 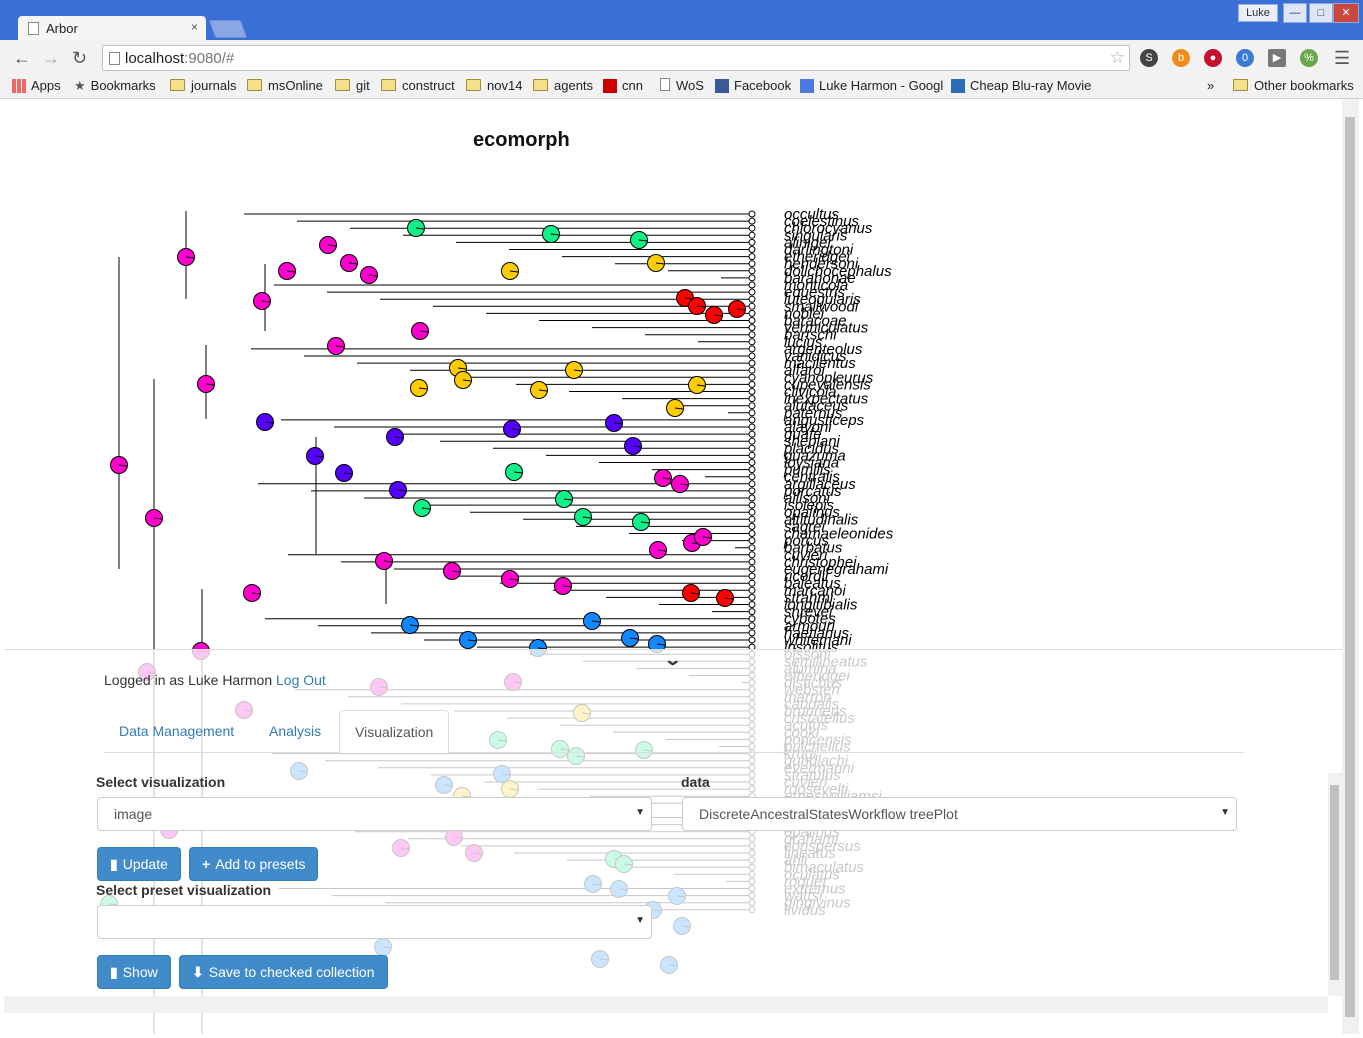 What do you see at coordinates (1181, 58) in the screenshot?
I see `extension-b-icon: b` at bounding box center [1181, 58].